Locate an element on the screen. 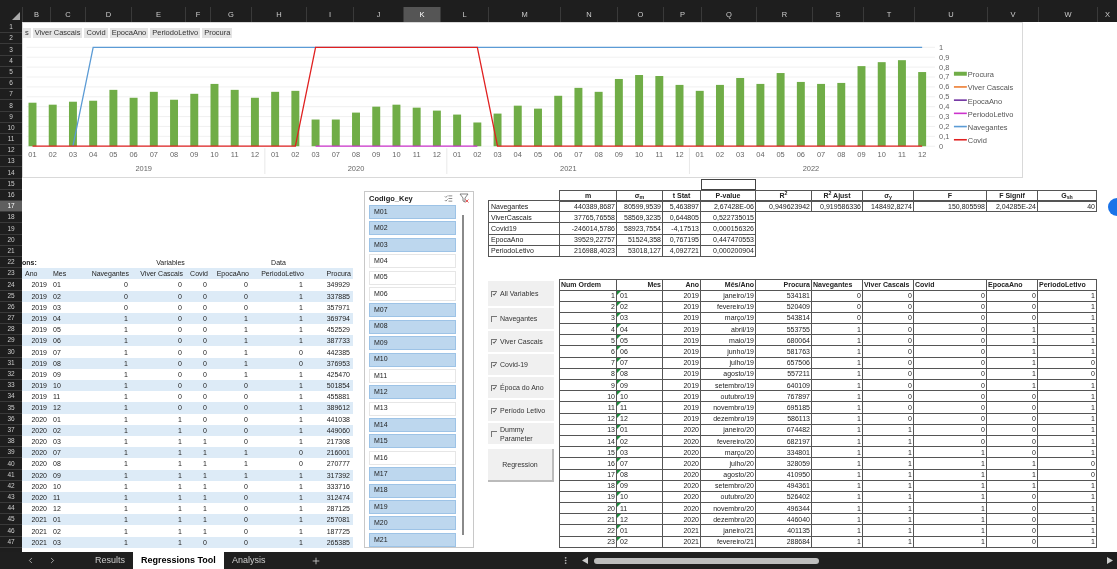 This screenshot has height=569, width=1117. scroll-right-icon is located at coordinates (1110, 560).